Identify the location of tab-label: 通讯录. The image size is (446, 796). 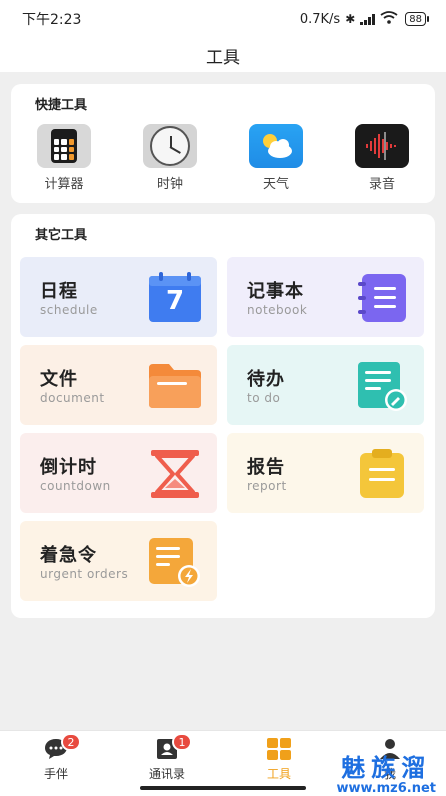
(166, 774).